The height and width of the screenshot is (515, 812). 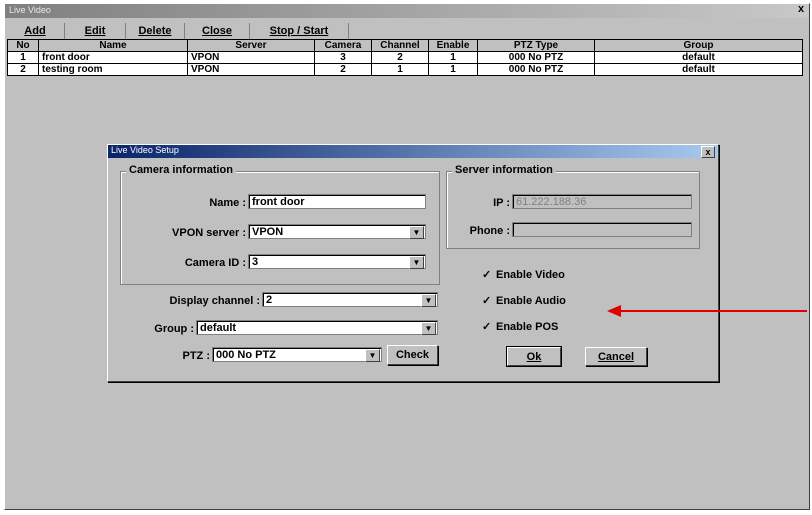 What do you see at coordinates (269, 300) in the screenshot?
I see `display-channel-value: 2` at bounding box center [269, 300].